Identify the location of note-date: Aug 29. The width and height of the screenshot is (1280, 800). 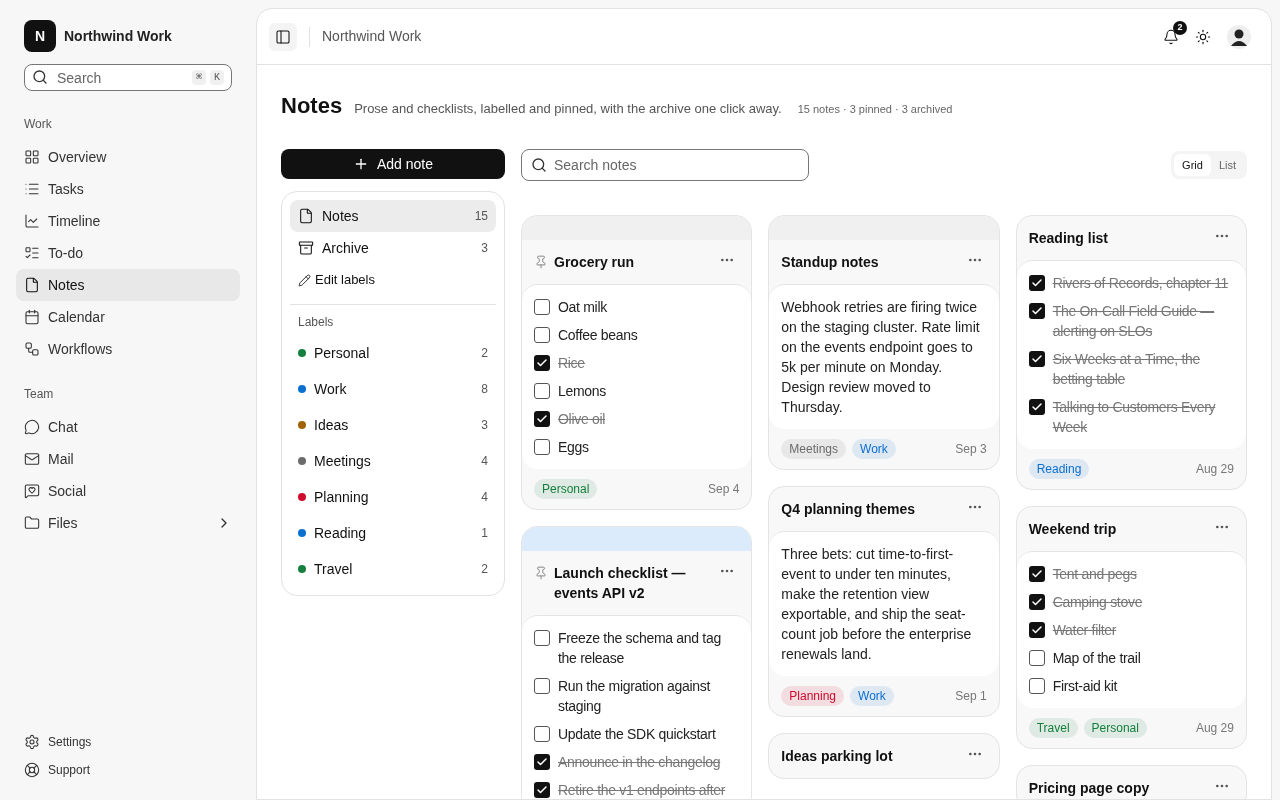
(1214, 469).